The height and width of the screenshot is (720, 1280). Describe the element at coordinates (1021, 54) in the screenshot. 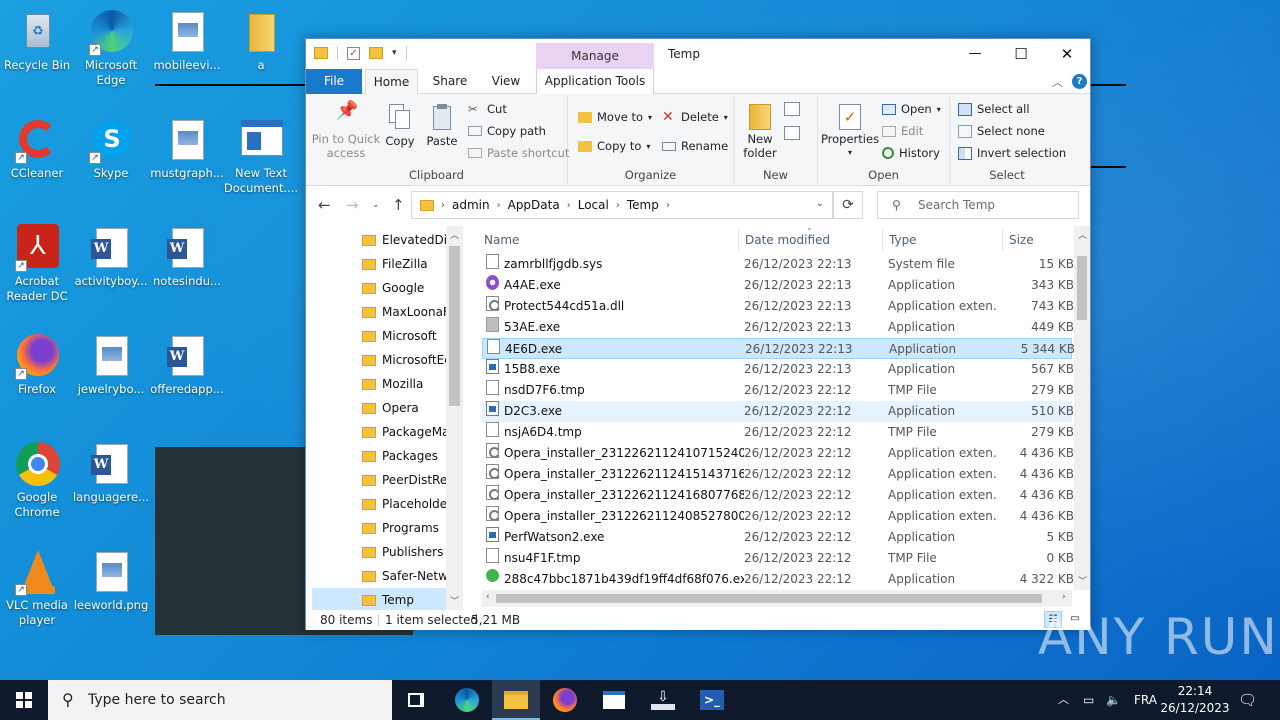

I see `maximize-button: ☐` at that location.